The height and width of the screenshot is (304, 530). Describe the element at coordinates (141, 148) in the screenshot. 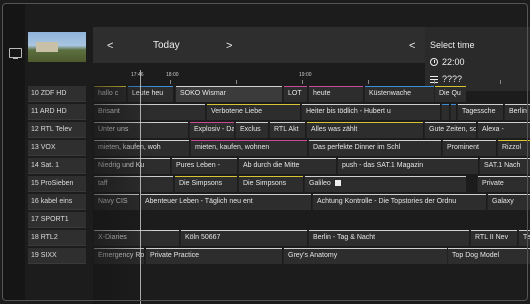

I see `program-cell: mieten, kaufen, woh` at that location.